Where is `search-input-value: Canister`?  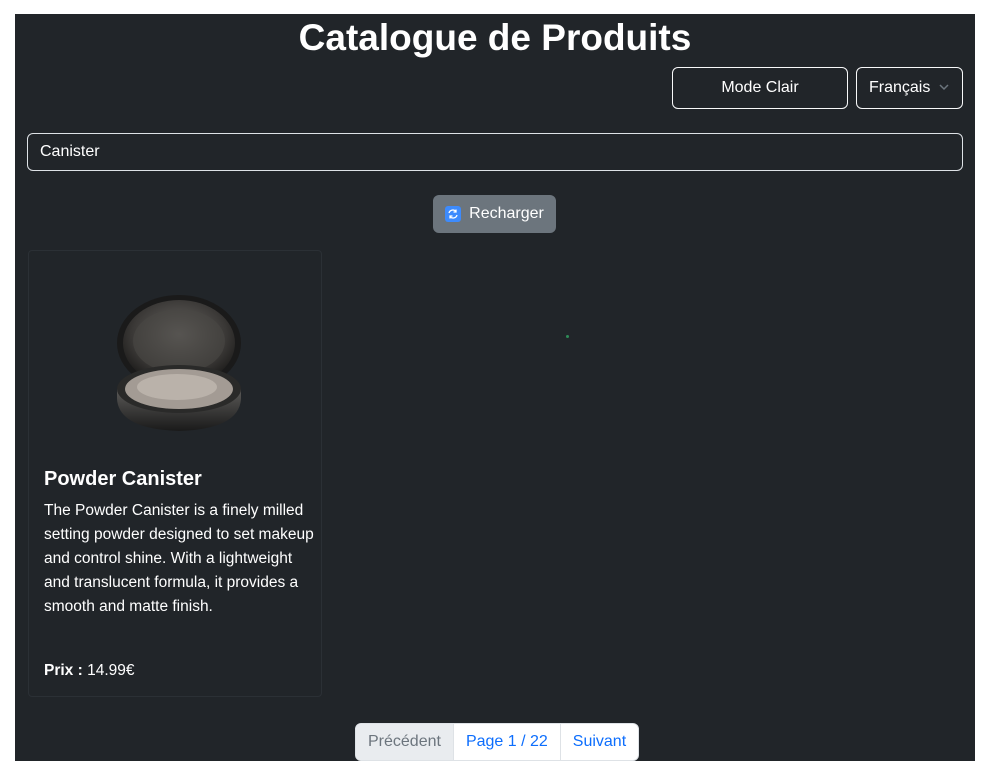
search-input-value: Canister is located at coordinates (70, 151).